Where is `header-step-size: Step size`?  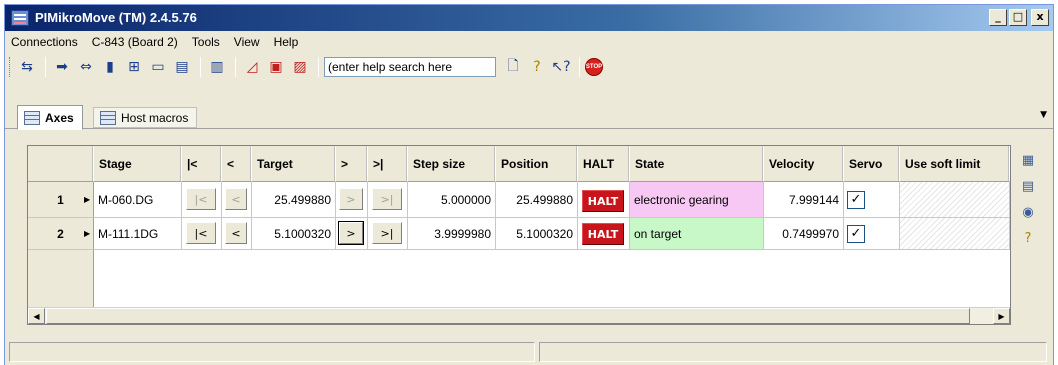
header-step-size: Step size is located at coordinates (452, 164).